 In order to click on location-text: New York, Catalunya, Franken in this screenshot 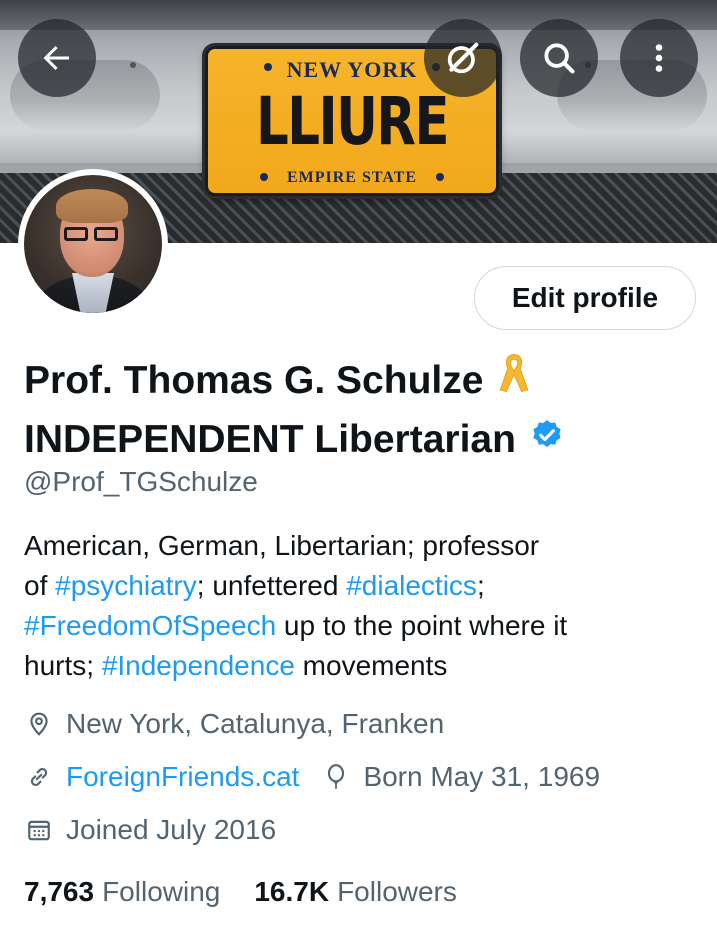, I will do `click(255, 723)`.